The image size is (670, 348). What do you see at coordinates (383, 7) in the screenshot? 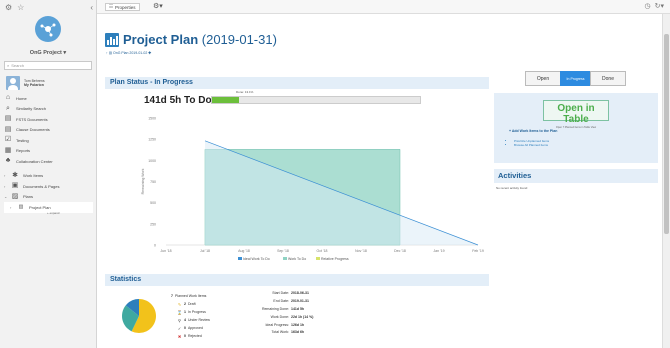
I see `top-toolbar: ☷ Properties ⚙▾ ◷ ↻▾` at bounding box center [383, 7].